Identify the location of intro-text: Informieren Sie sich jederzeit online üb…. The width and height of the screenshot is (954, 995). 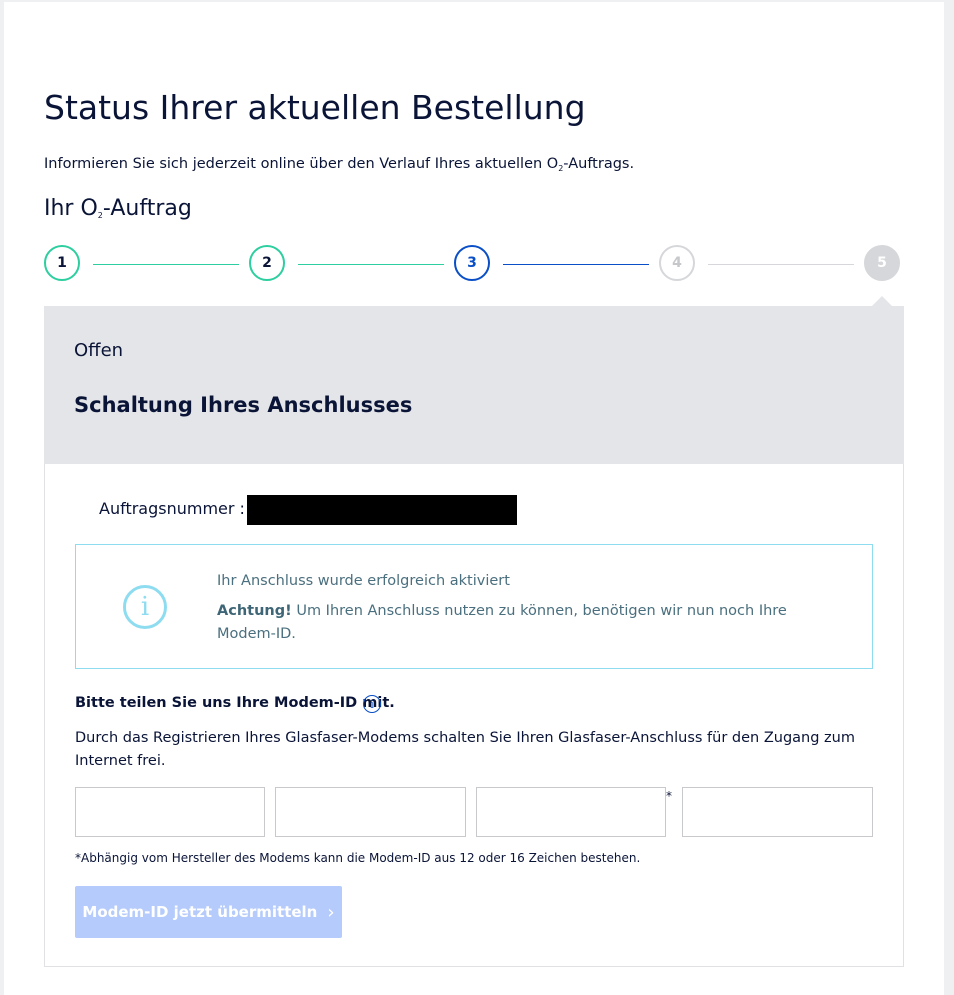
(339, 164).